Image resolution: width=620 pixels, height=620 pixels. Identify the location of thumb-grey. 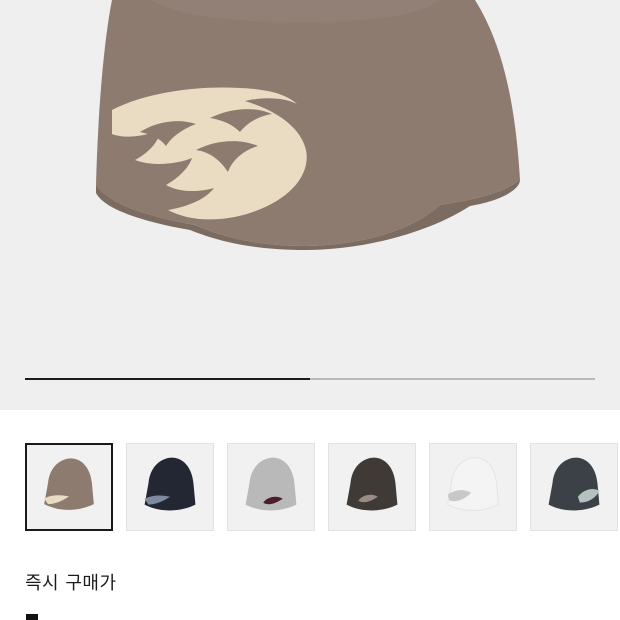
(271, 487).